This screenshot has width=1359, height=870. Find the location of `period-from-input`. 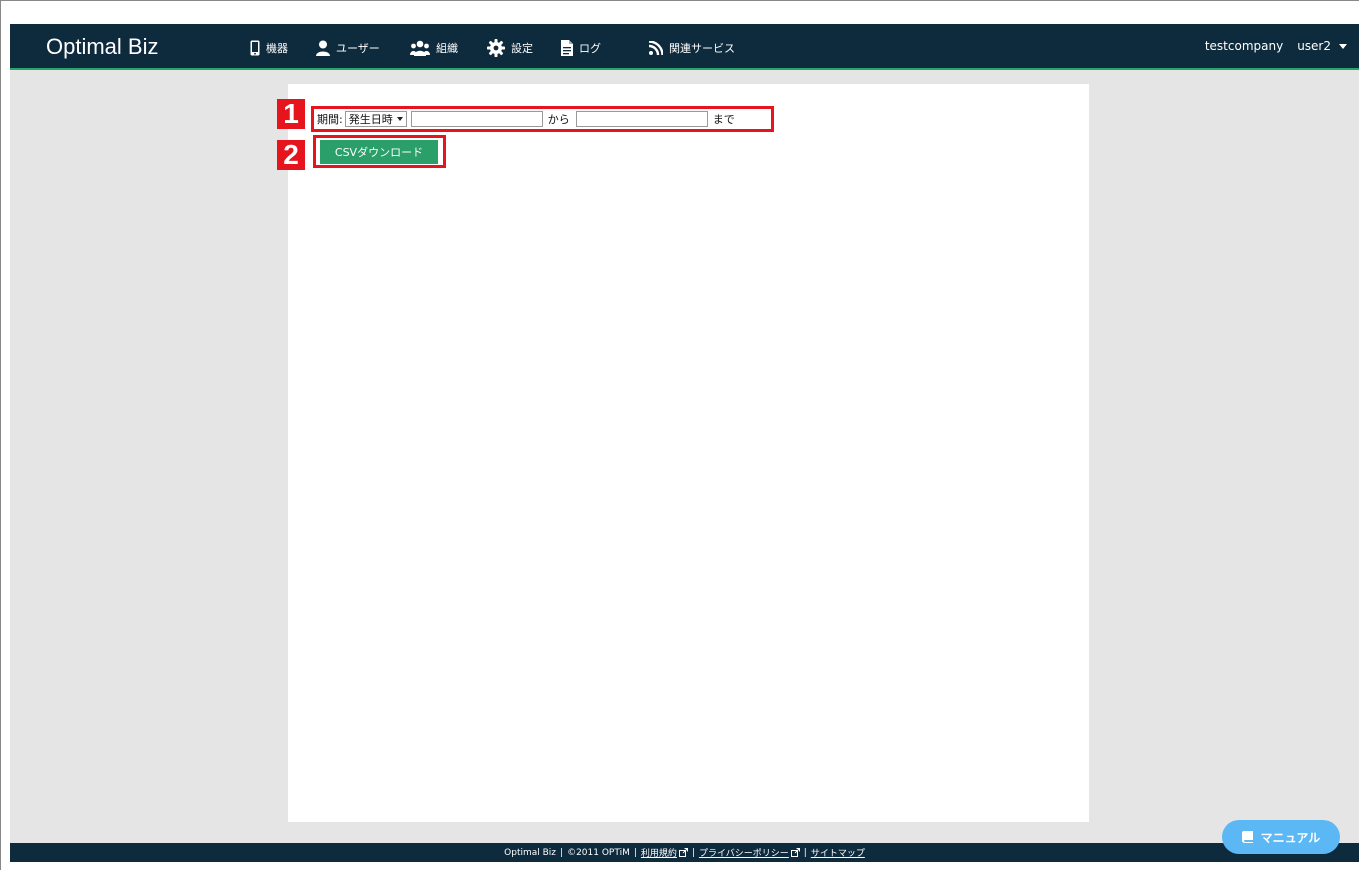

period-from-input is located at coordinates (476, 119).